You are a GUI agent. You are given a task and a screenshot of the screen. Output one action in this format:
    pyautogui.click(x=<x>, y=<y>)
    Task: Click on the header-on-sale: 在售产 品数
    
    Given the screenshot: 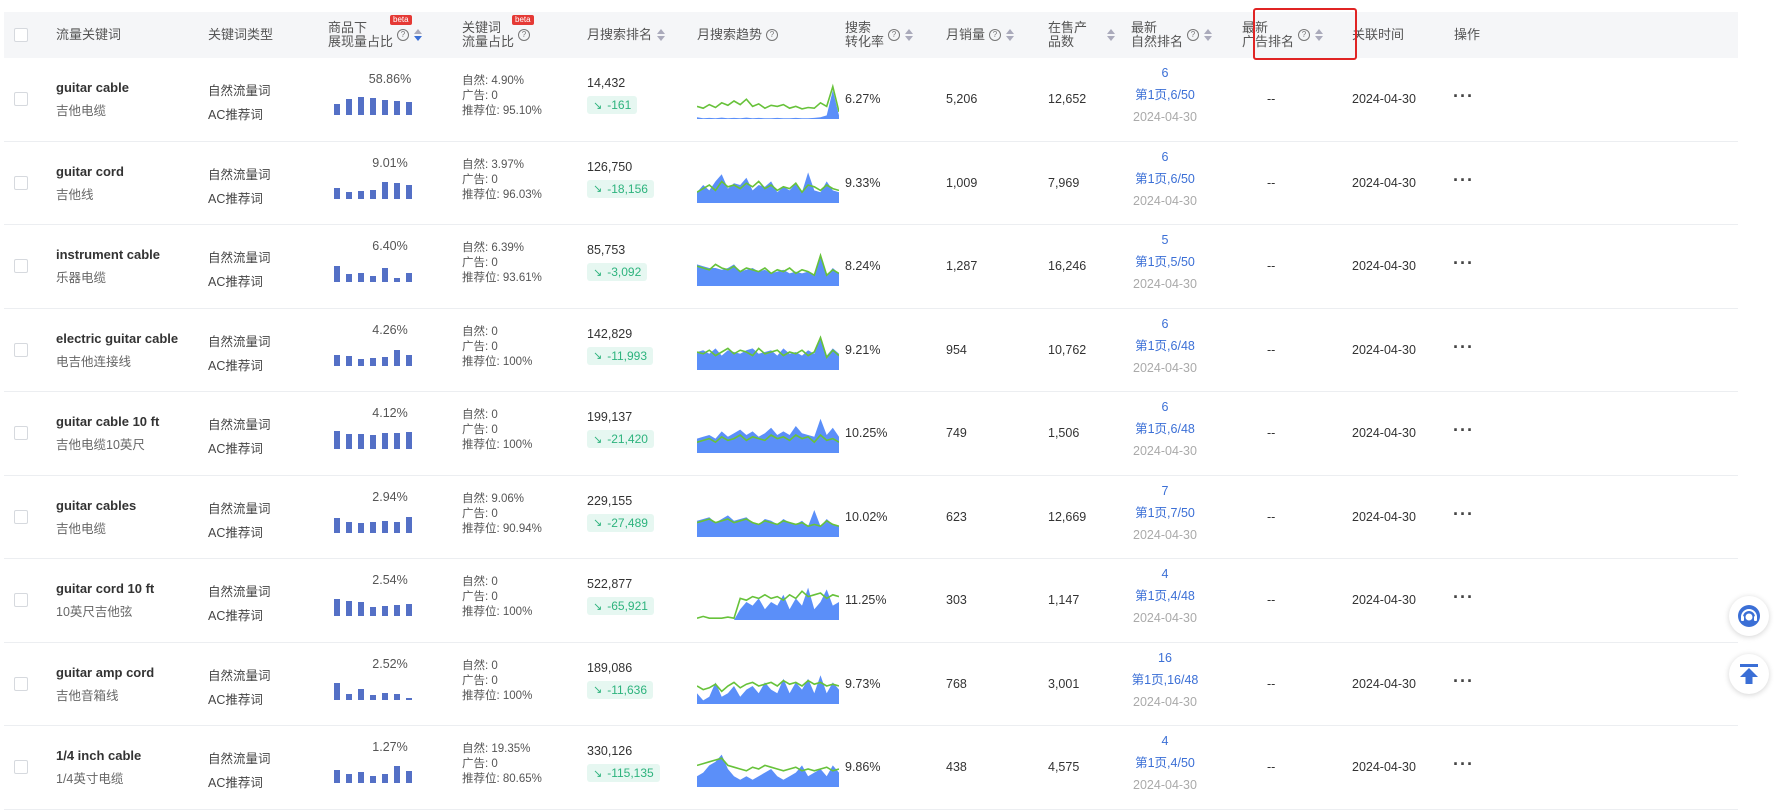 What is the action you would take?
    pyautogui.click(x=1082, y=35)
    